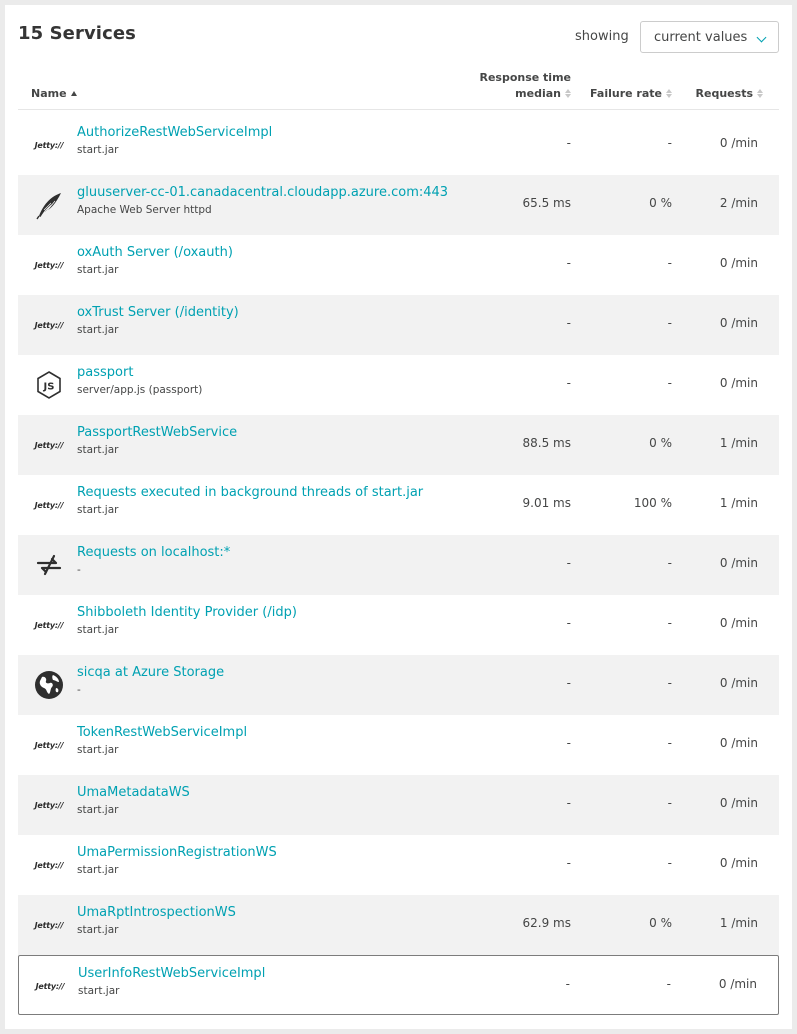 This screenshot has width=797, height=1034. Describe the element at coordinates (77, 33) in the screenshot. I see `page-title: 15 Services` at that location.